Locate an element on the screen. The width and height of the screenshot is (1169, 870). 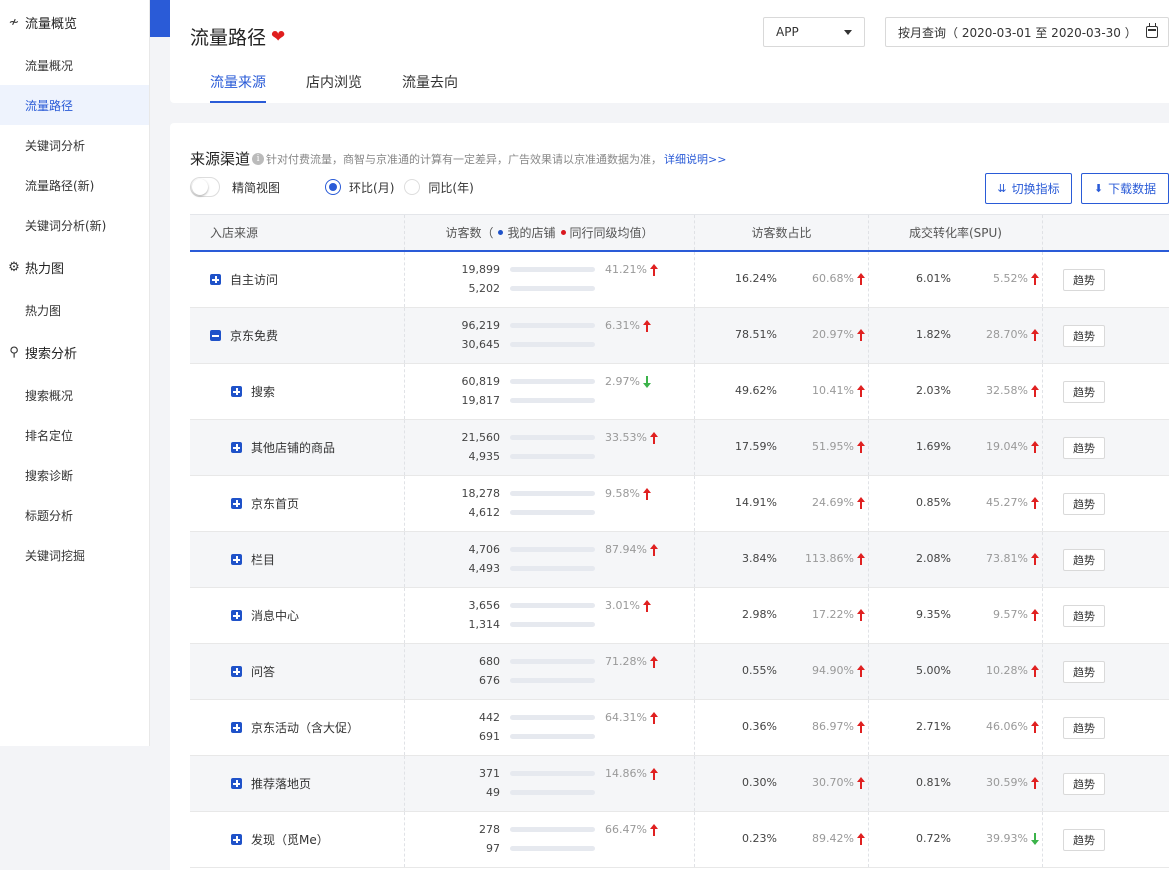
sidebar-item: 排名定位 is located at coordinates (74, 435).